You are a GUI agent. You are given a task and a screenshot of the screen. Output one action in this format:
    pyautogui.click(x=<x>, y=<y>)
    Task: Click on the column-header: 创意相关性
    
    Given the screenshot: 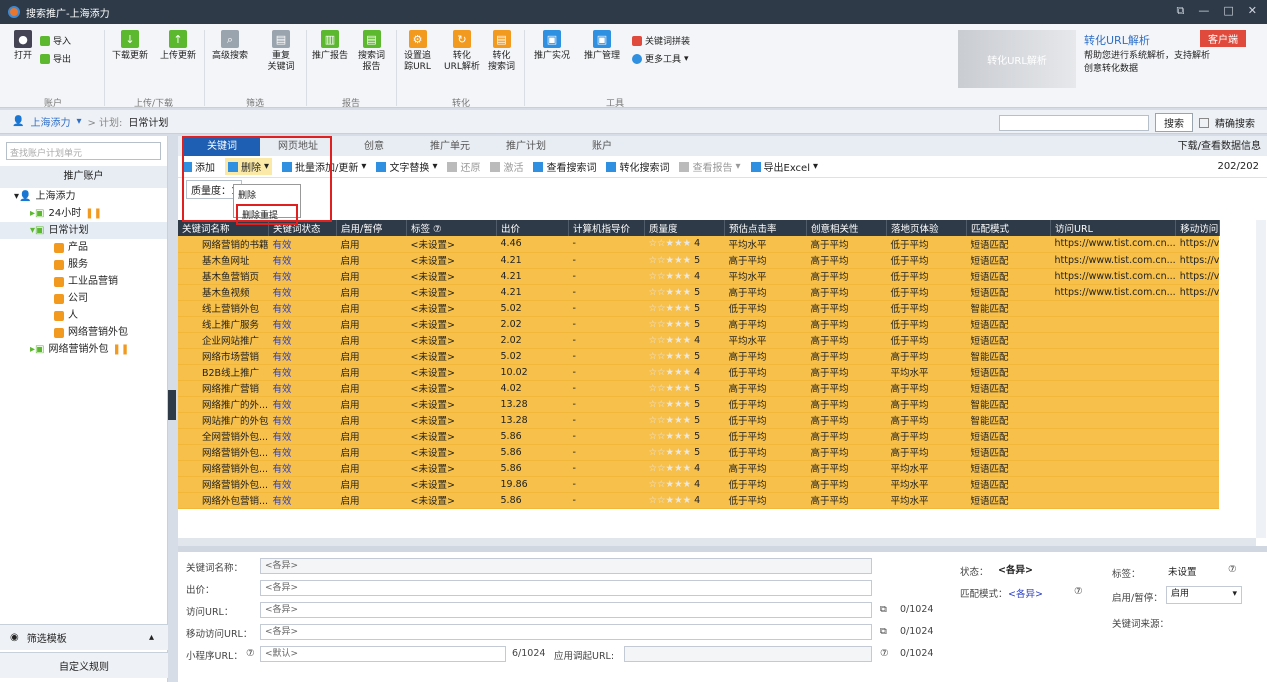 What is the action you would take?
    pyautogui.click(x=847, y=228)
    